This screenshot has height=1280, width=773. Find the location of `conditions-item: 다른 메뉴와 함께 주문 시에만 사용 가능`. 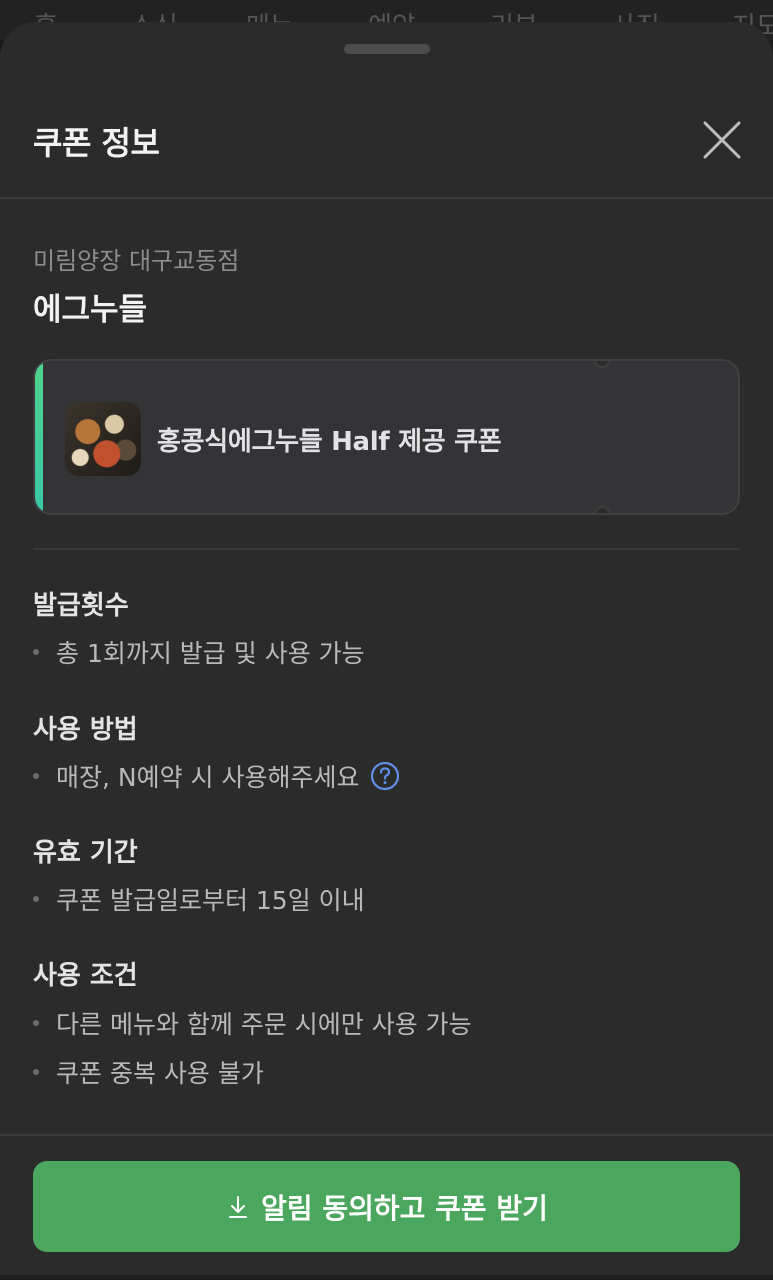

conditions-item: 다른 메뉴와 함께 주문 시에만 사용 가능 is located at coordinates (252, 1023).